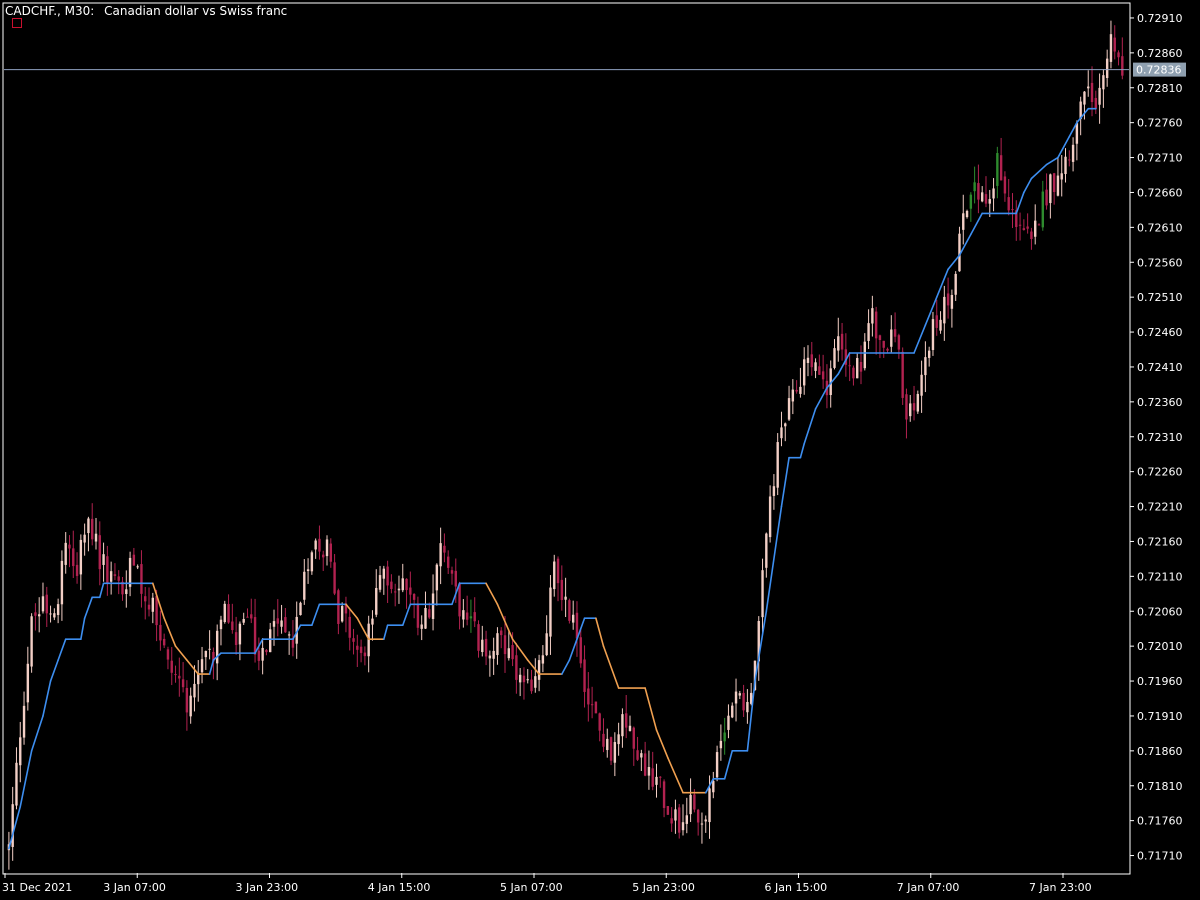  I want to click on current-price-label: 0.72836, so click(1159, 70).